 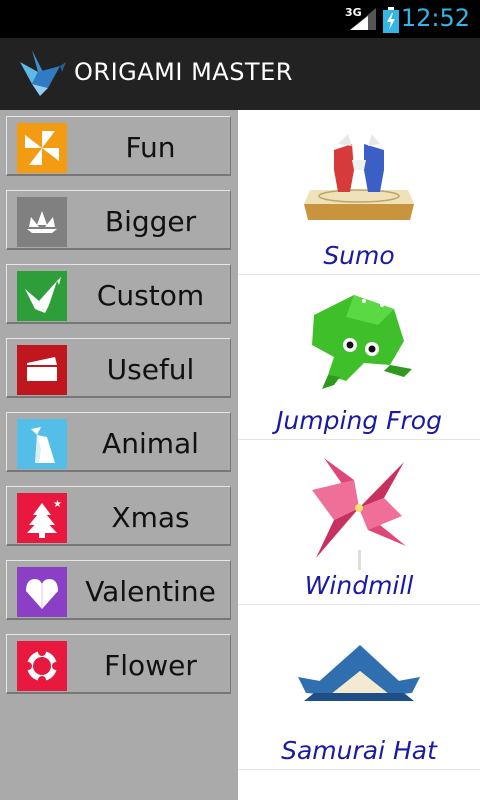 I want to click on penguin-icon, so click(x=42, y=444).